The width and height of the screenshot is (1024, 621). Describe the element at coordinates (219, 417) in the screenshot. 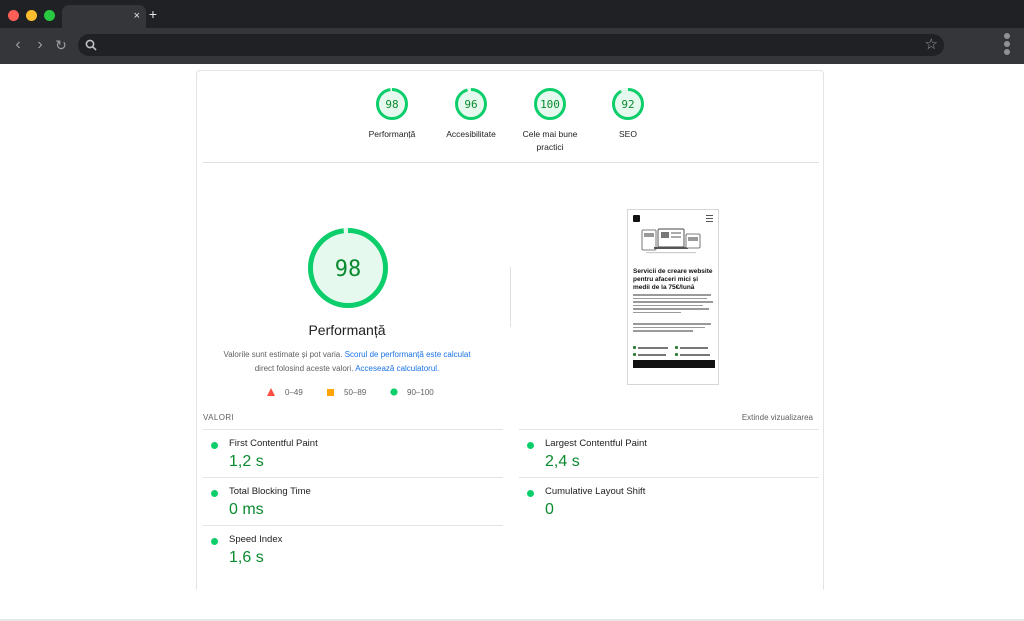

I see `metrics-section-label: VALORI` at that location.